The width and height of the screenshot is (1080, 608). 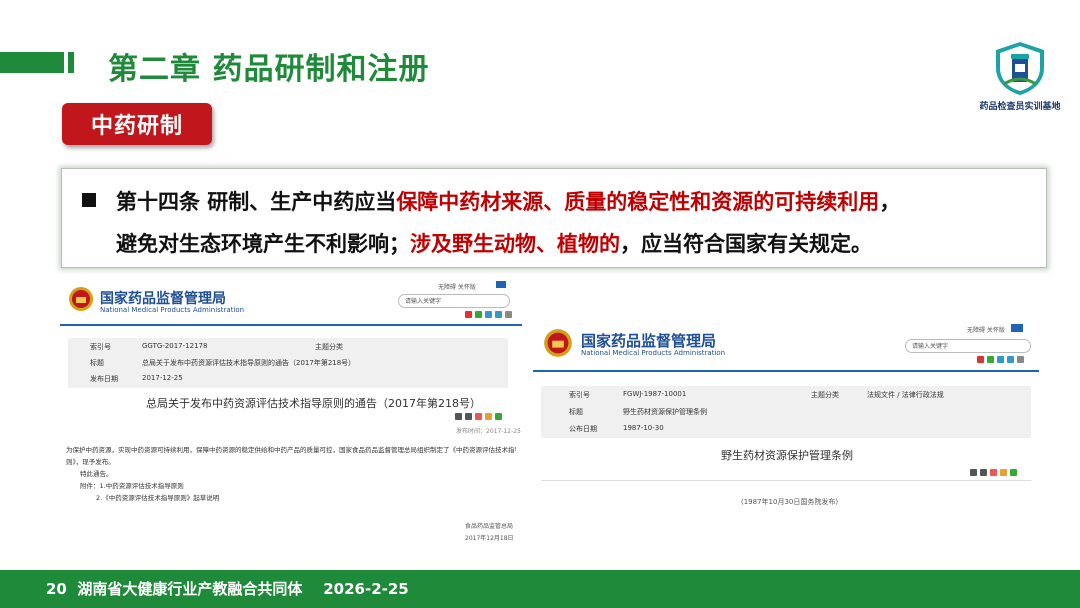 What do you see at coordinates (366, 589) in the screenshot?
I see `footer-date: 2026-2-25` at bounding box center [366, 589].